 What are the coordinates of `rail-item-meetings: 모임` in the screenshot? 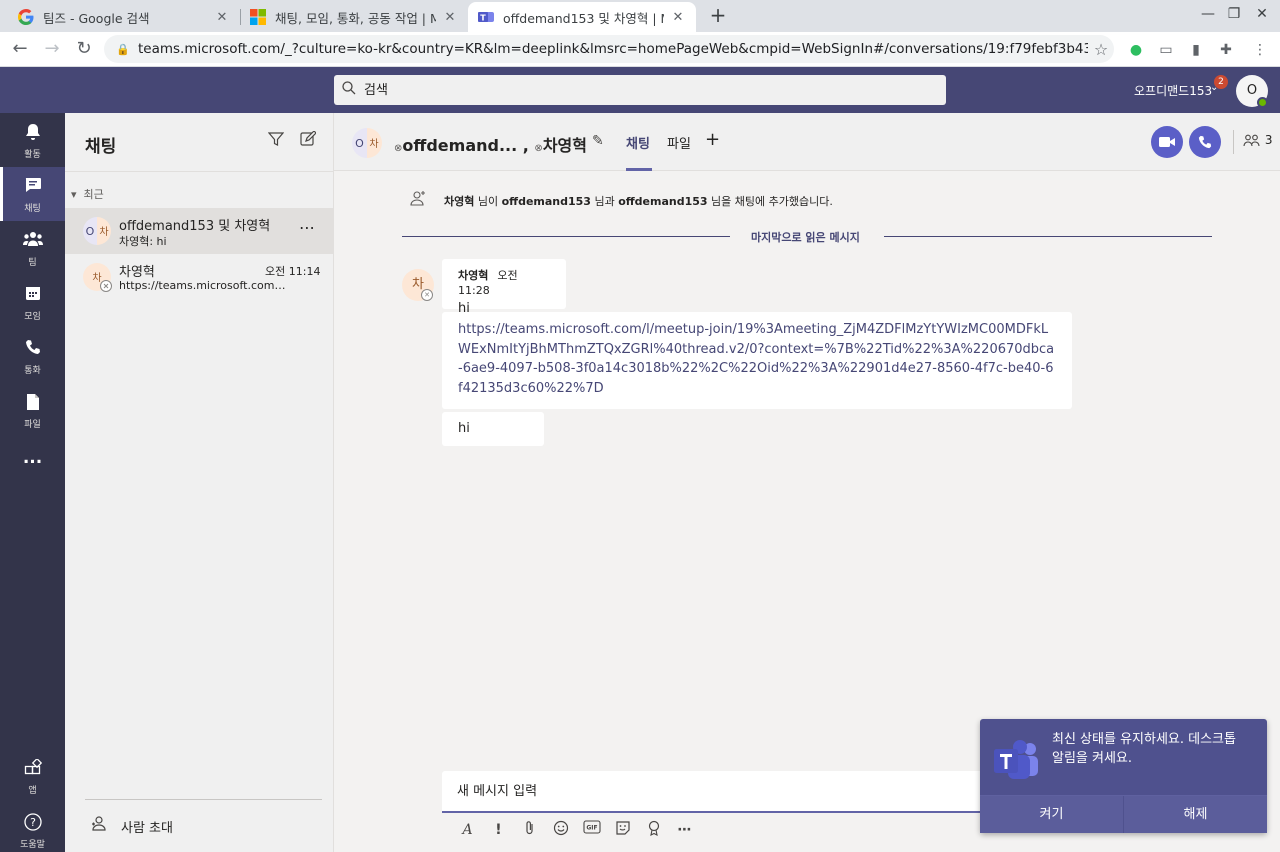 It's located at (32, 302).